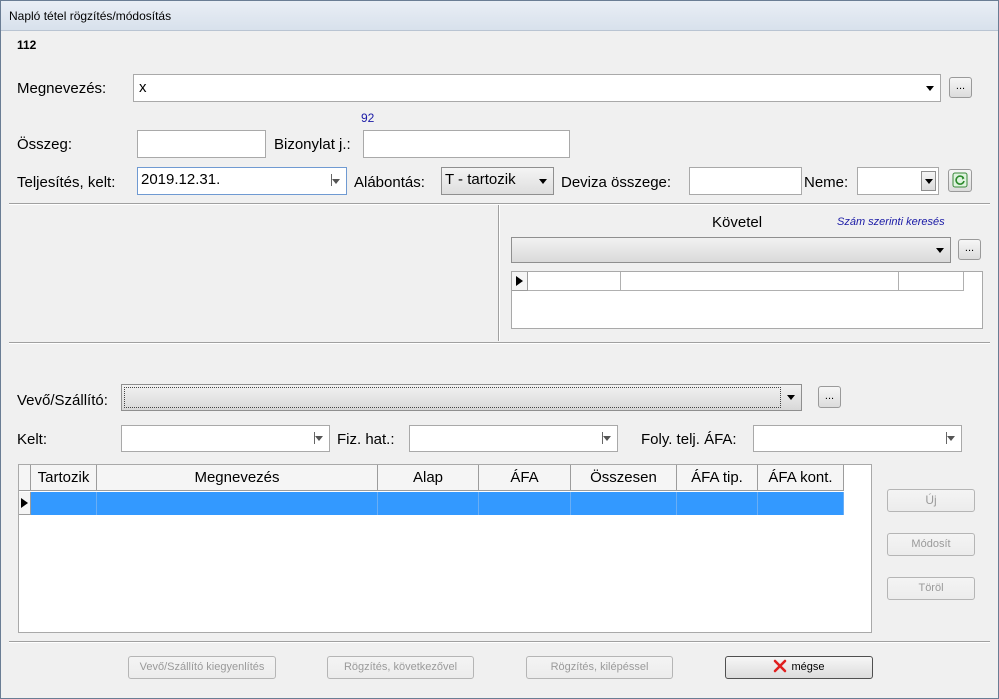 This screenshot has height=699, width=999. What do you see at coordinates (480, 179) in the screenshot?
I see `alabontas-value: T - tartozik` at bounding box center [480, 179].